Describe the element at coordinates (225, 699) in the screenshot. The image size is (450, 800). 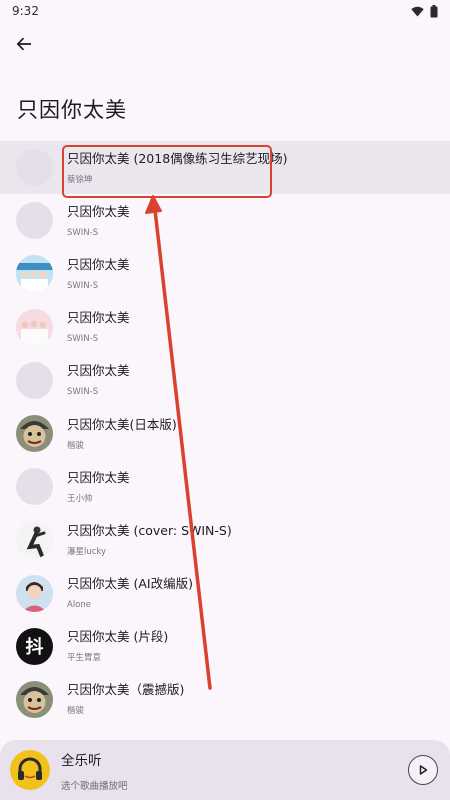
I see `song-list-item: 只因你太美（震撼版) 楷骏` at that location.